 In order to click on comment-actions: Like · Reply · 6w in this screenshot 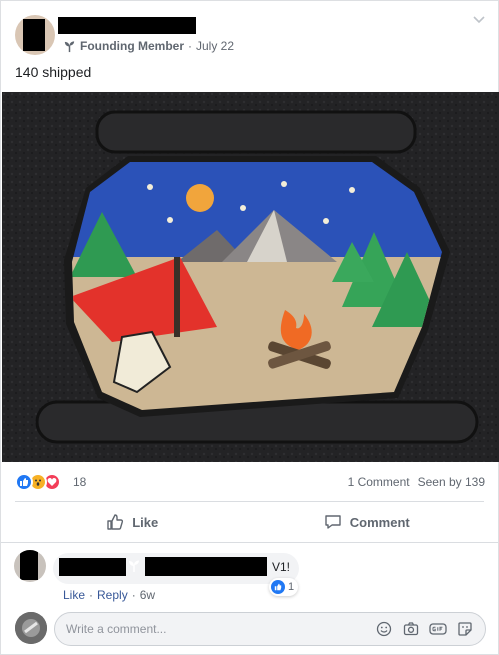, I will do `click(109, 595)`.